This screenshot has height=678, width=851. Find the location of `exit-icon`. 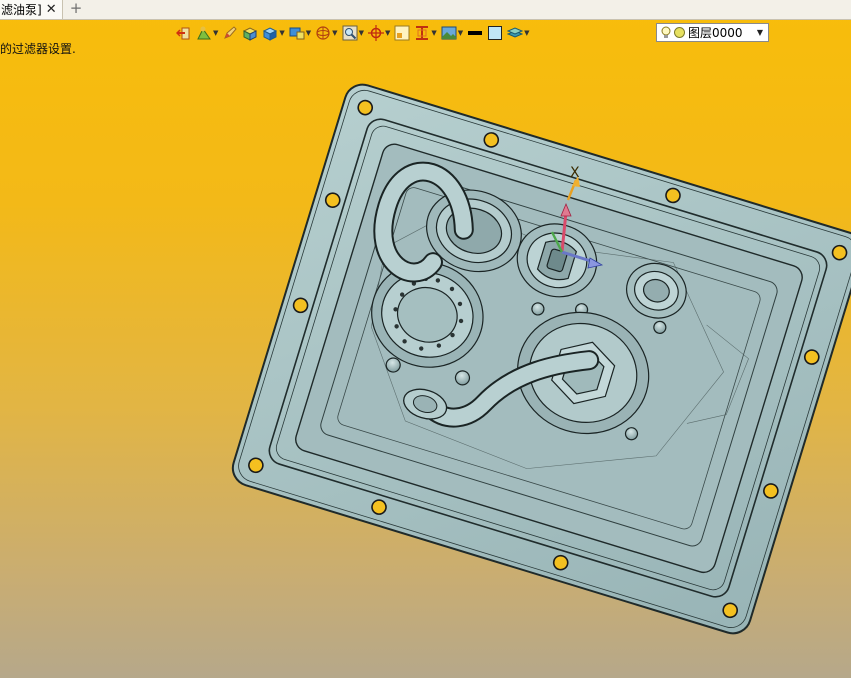

exit-icon is located at coordinates (183, 33).